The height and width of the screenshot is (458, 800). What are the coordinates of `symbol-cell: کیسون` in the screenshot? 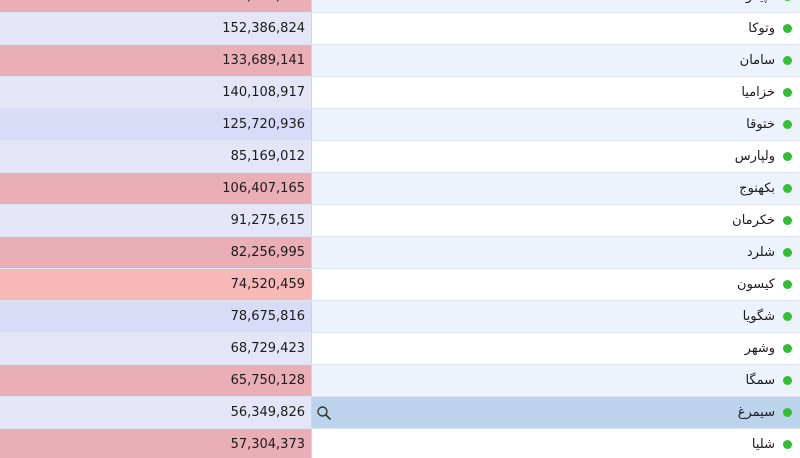 It's located at (556, 284).